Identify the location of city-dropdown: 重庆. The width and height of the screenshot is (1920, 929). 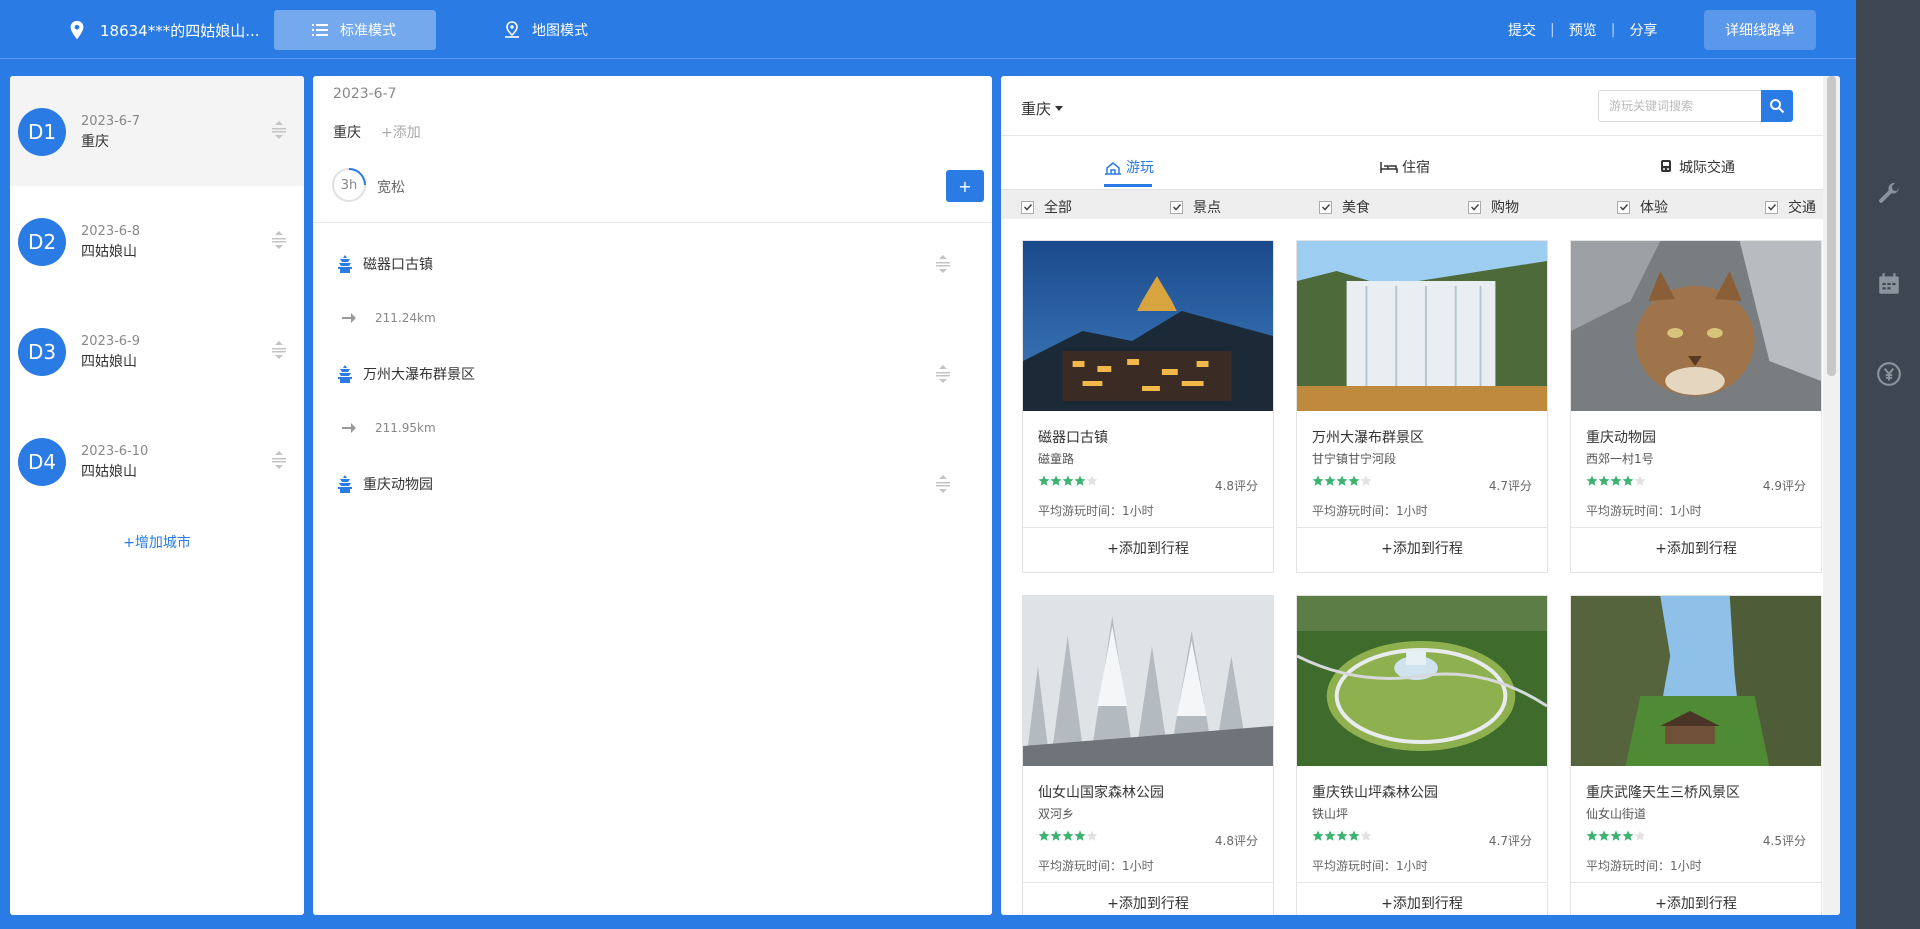
(1042, 108).